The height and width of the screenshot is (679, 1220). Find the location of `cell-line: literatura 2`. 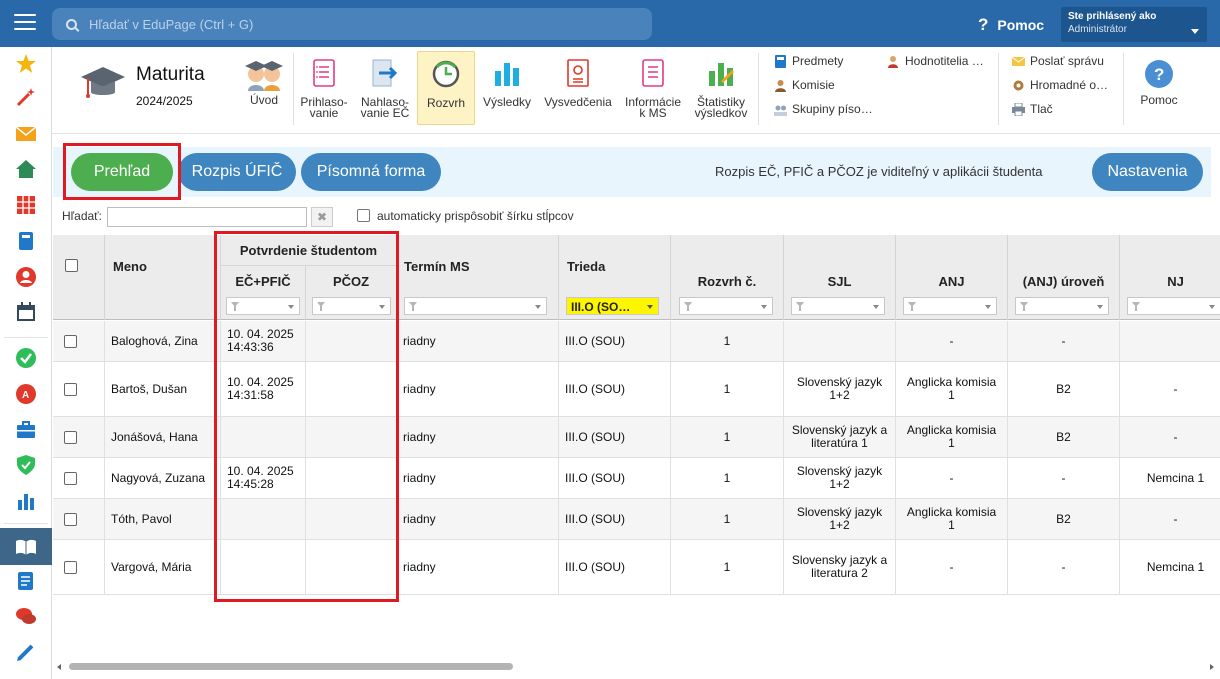

cell-line: literatura 2 is located at coordinates (839, 573).